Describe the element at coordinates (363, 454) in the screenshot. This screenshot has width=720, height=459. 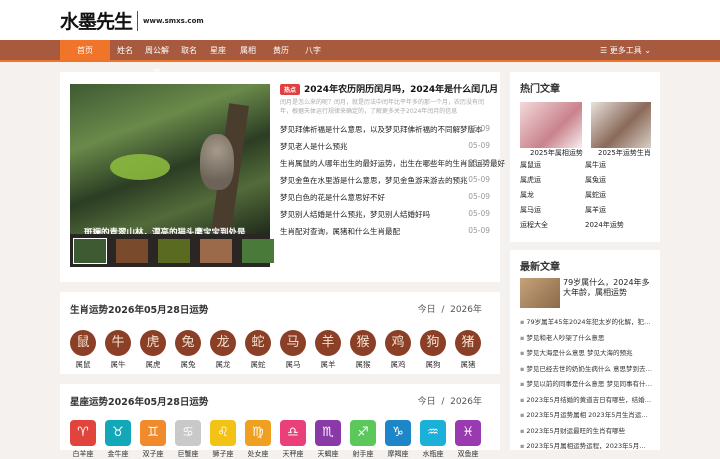
I see `star-label: 射手座` at that location.